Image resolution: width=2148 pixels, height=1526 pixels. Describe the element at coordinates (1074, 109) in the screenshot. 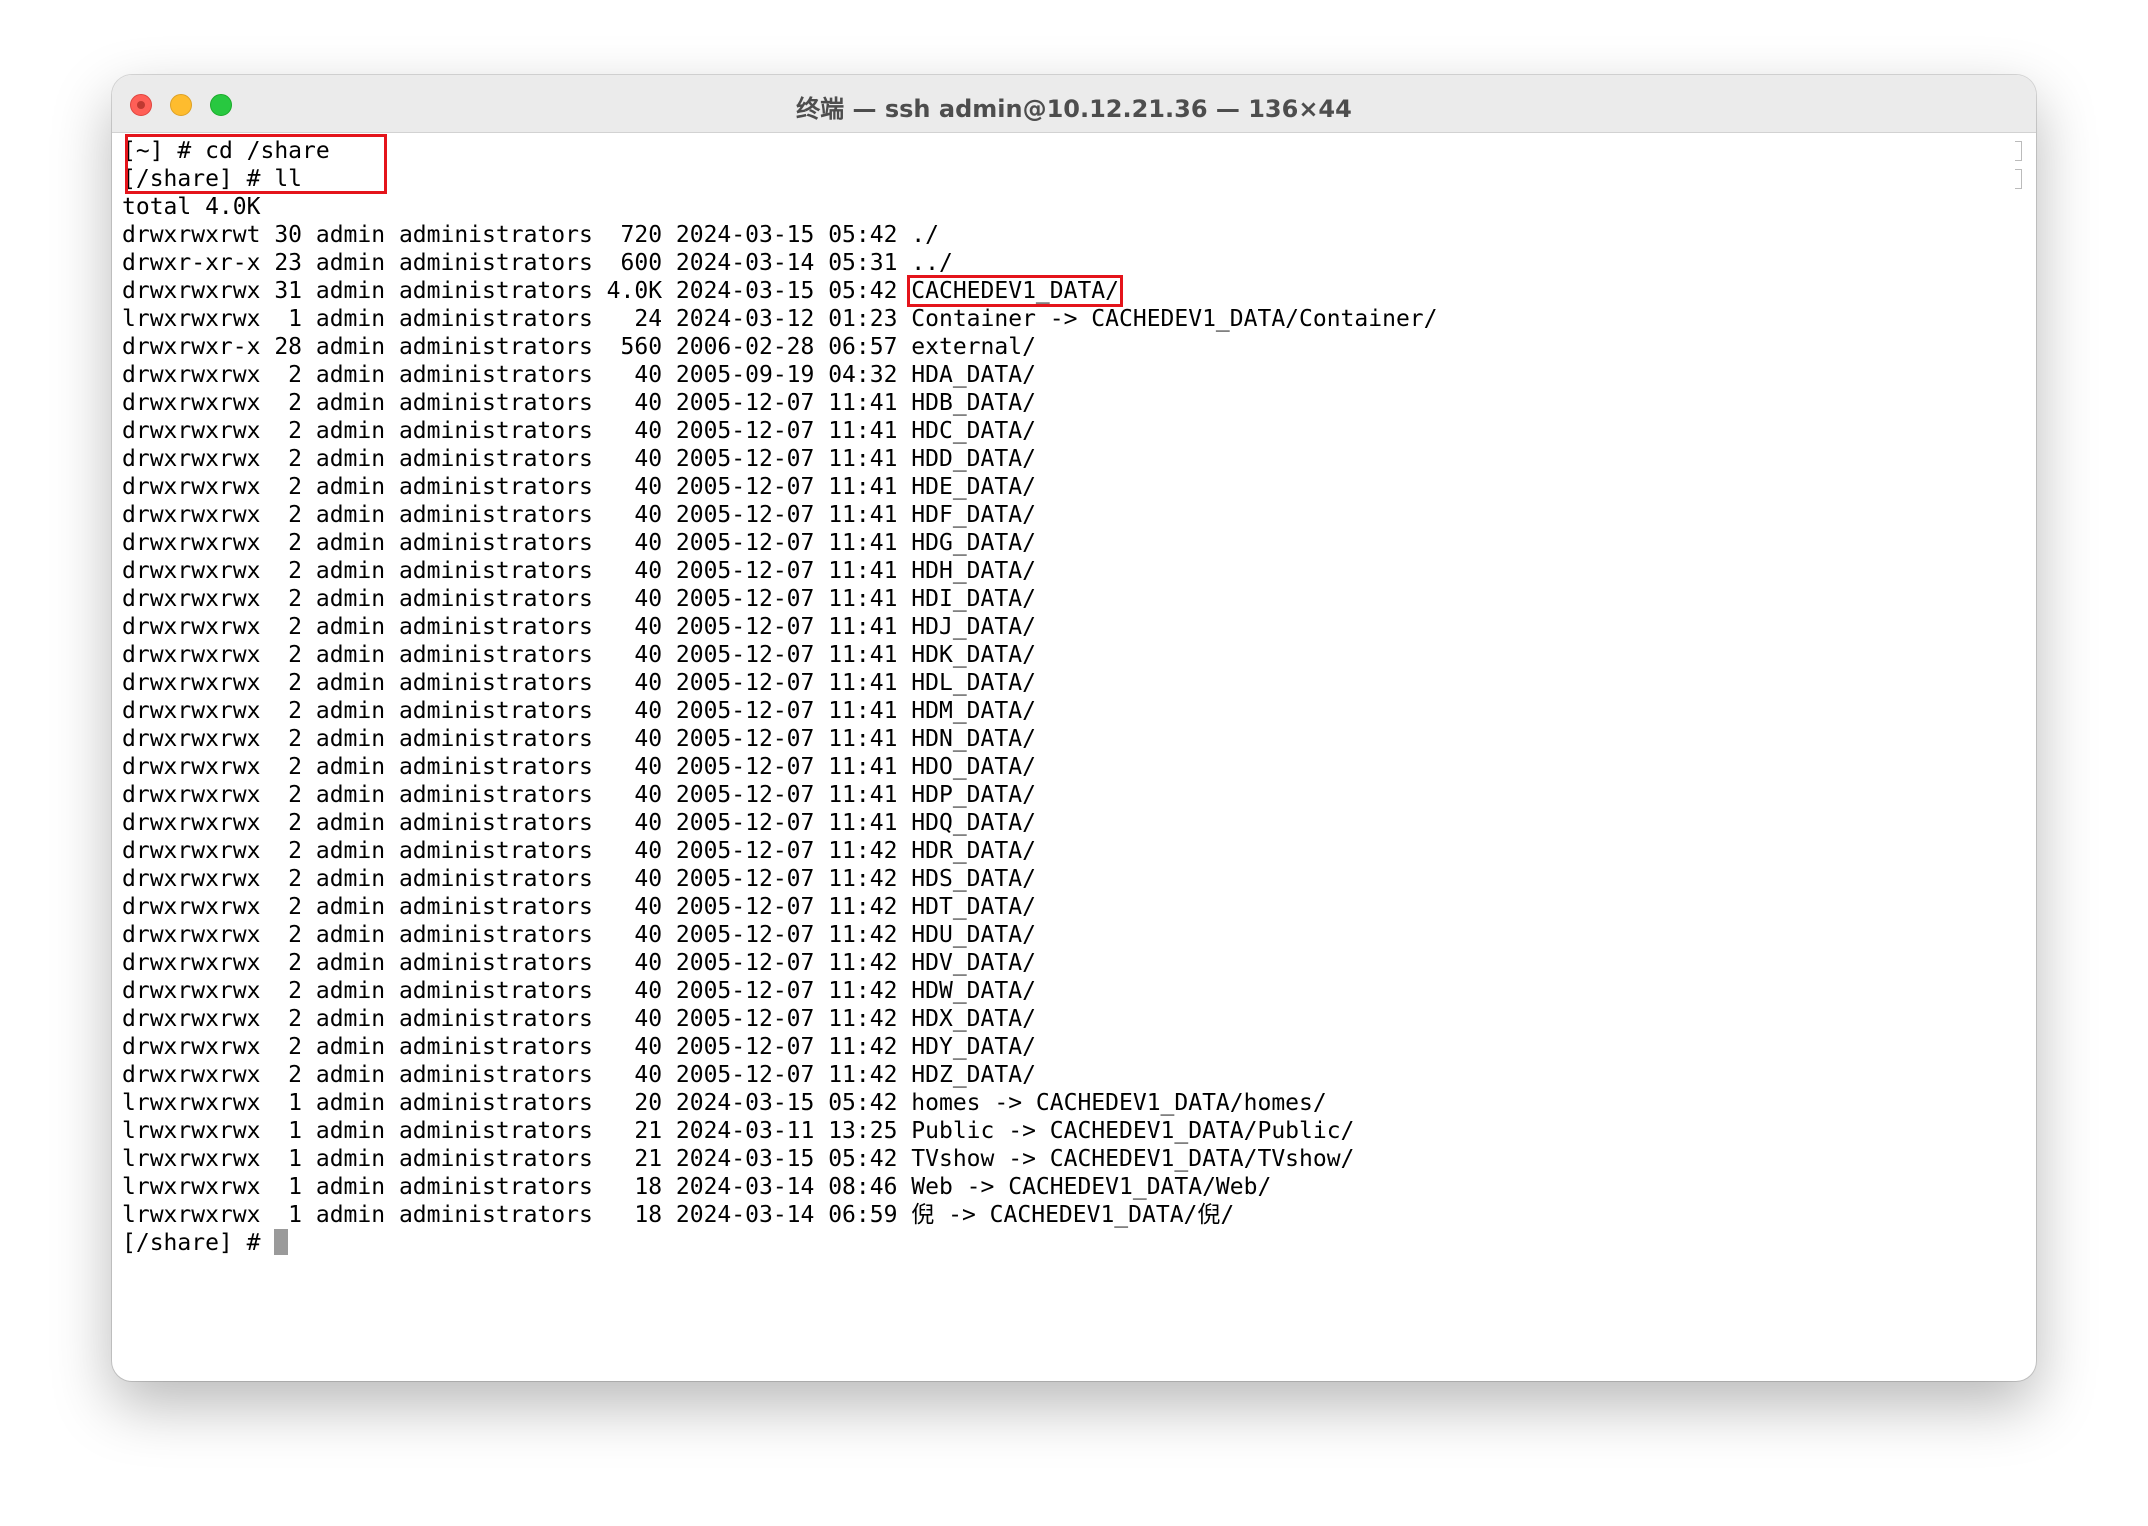

I see `window-title: 终端 — ssh admin@10.12.21.36 — 136×44` at that location.